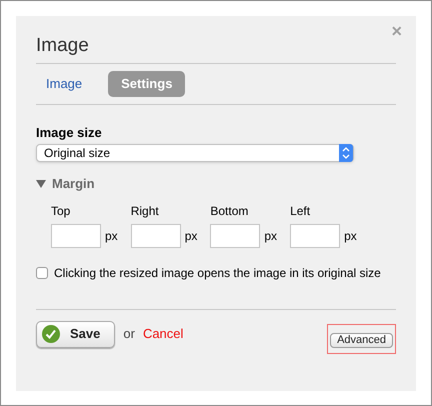  Describe the element at coordinates (195, 153) in the screenshot. I see `image-size-select: Original size` at that location.